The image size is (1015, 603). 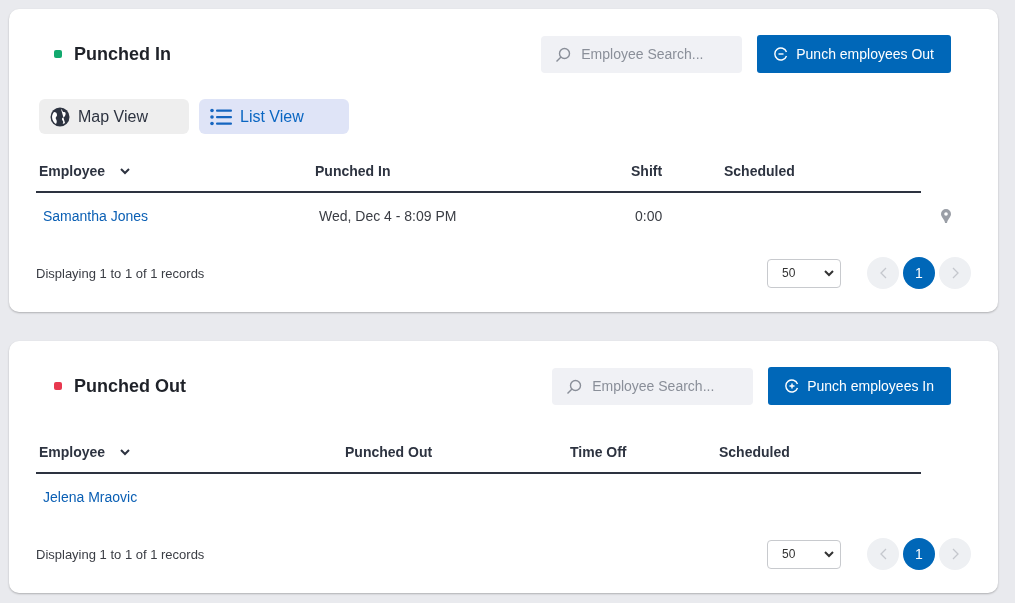 What do you see at coordinates (353, 171) in the screenshot?
I see `column-header: Punched In` at bounding box center [353, 171].